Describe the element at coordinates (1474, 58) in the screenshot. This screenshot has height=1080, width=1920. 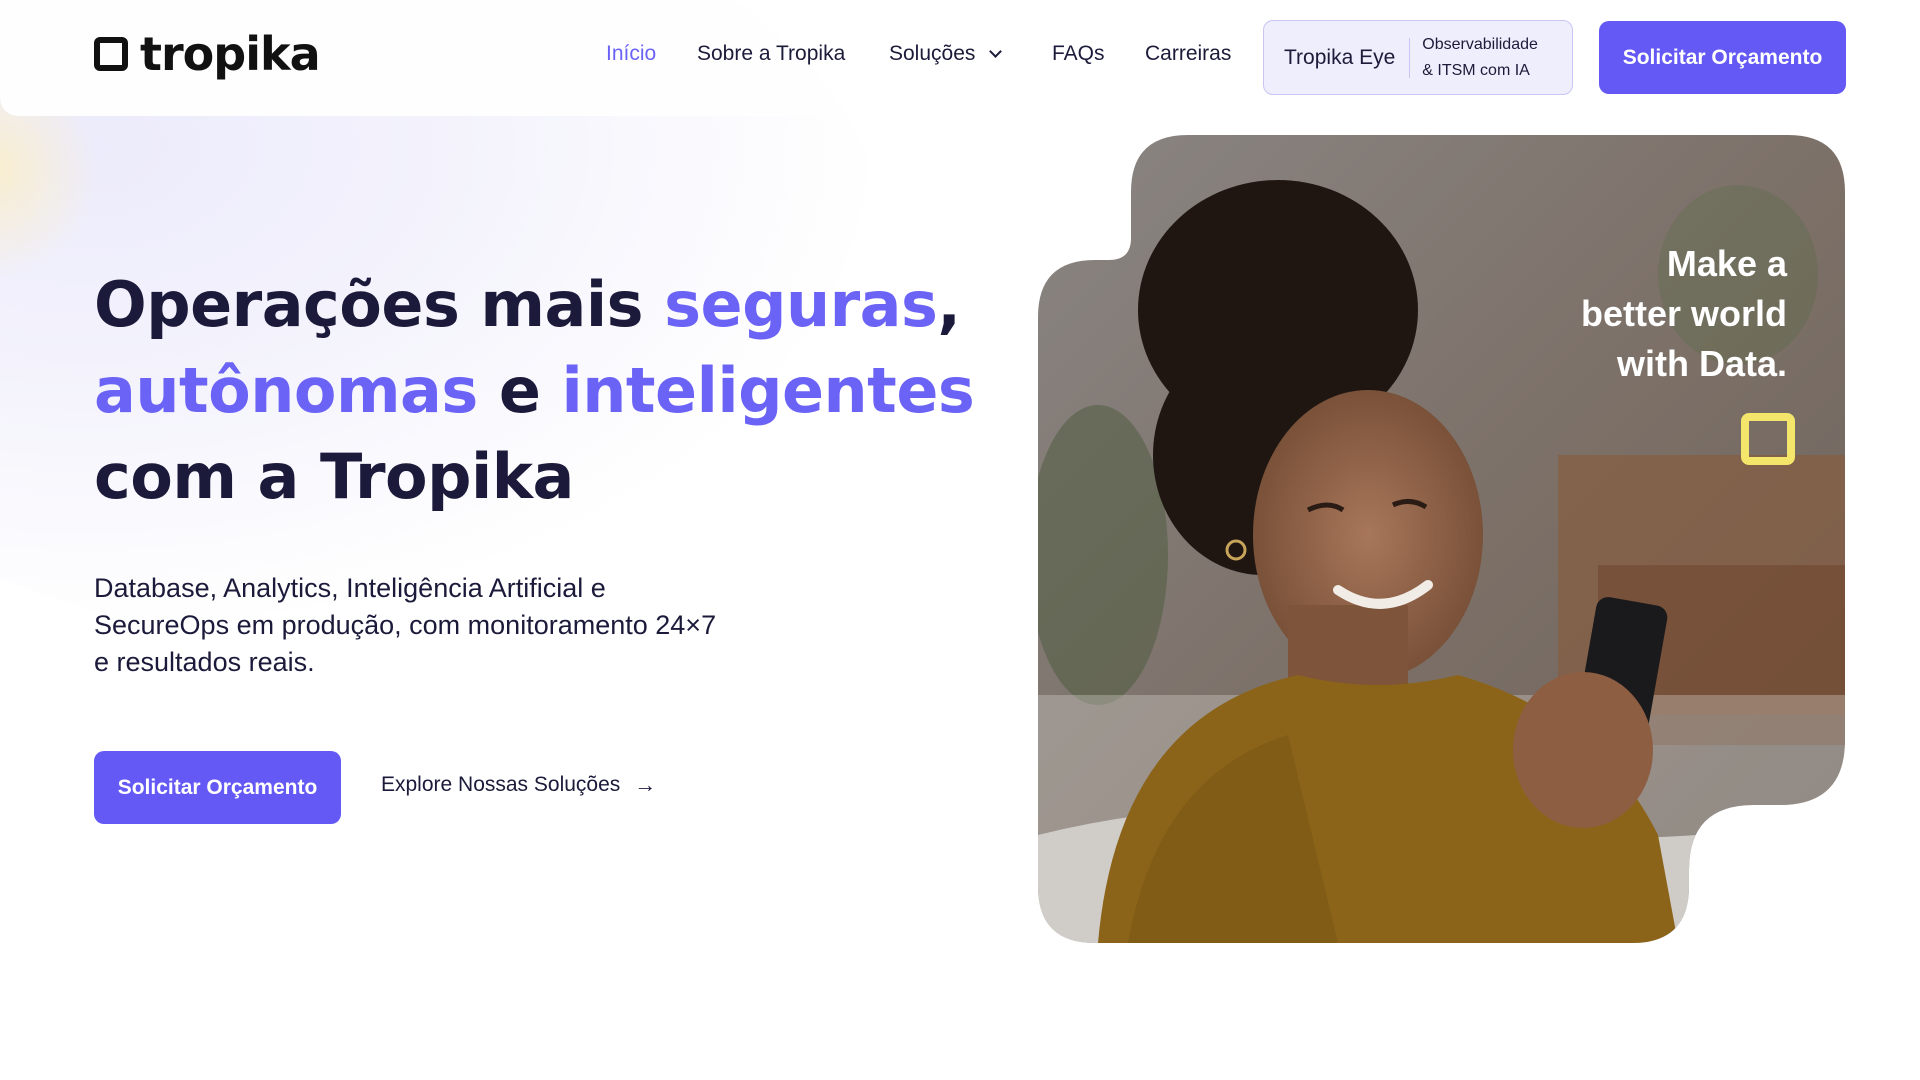
I see `tropika-eye-description: Observabilidade & ITSM com IA` at that location.